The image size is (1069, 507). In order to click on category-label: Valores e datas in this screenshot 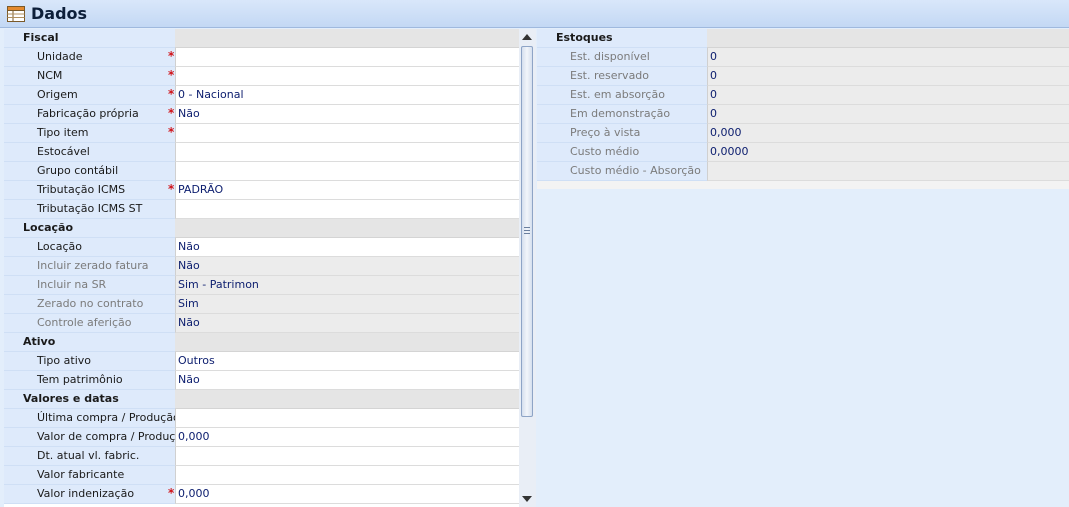, I will do `click(89, 399)`.